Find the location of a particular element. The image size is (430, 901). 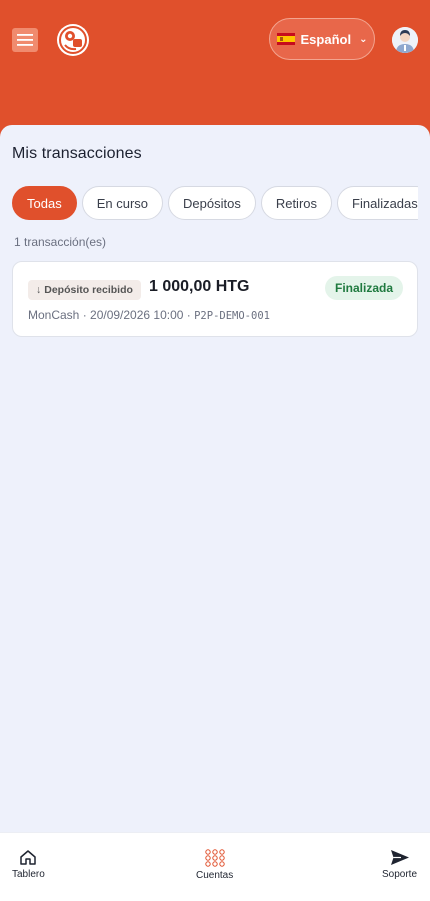

language-label: Español is located at coordinates (326, 39).